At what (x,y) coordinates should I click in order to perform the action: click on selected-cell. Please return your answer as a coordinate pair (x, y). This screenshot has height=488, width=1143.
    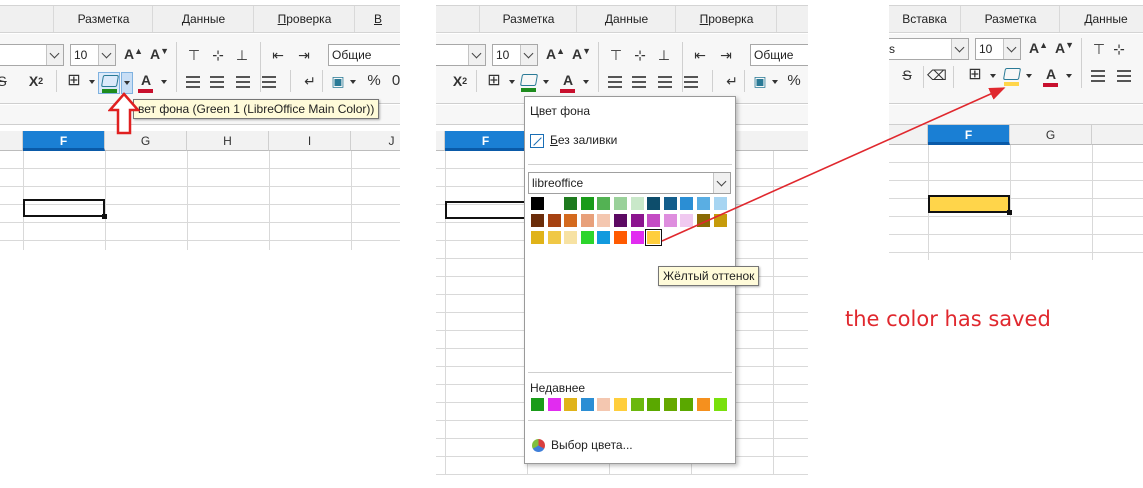
    Looking at the image, I should click on (64, 208).